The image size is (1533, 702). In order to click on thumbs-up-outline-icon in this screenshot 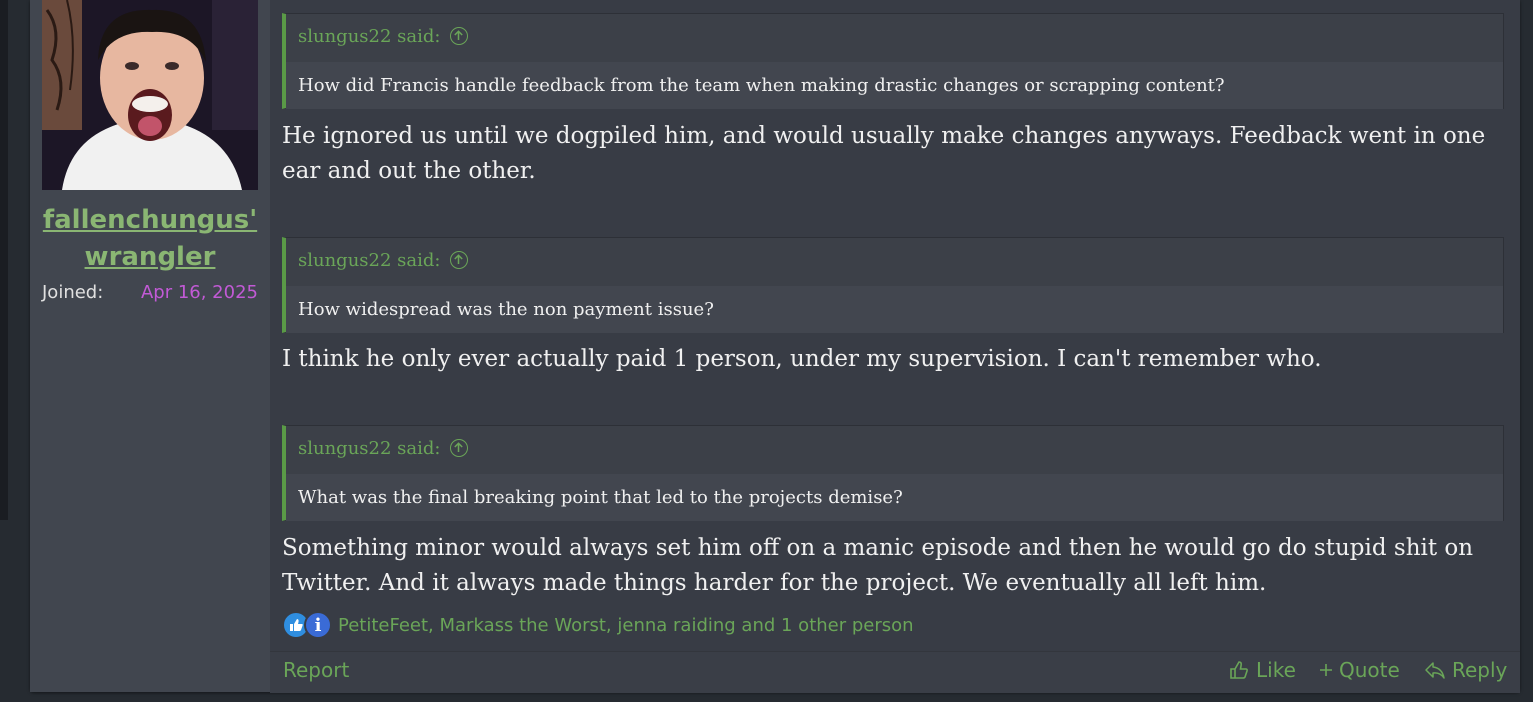, I will do `click(1239, 670)`.